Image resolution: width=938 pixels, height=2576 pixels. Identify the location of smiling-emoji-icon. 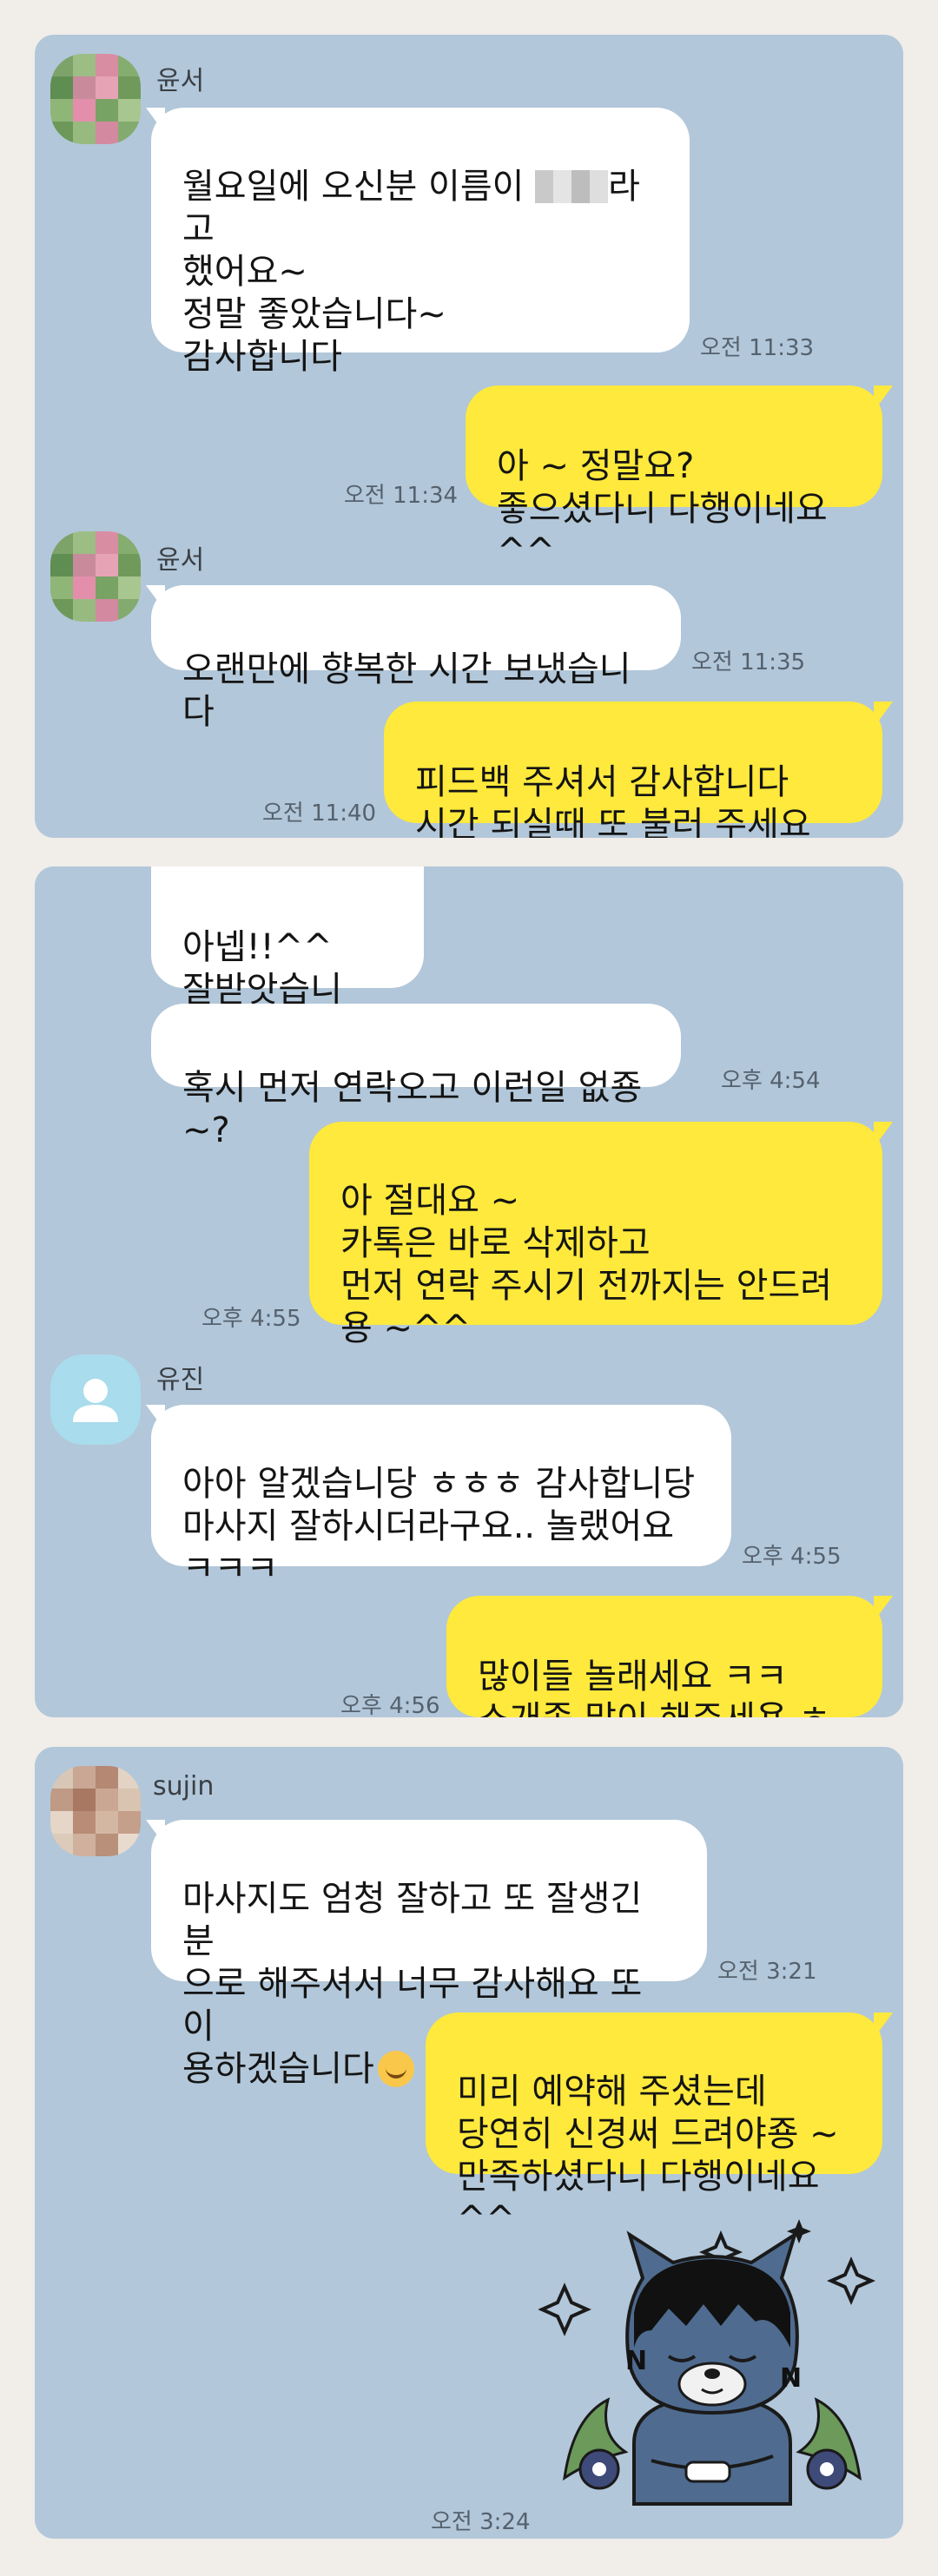
(395, 2069).